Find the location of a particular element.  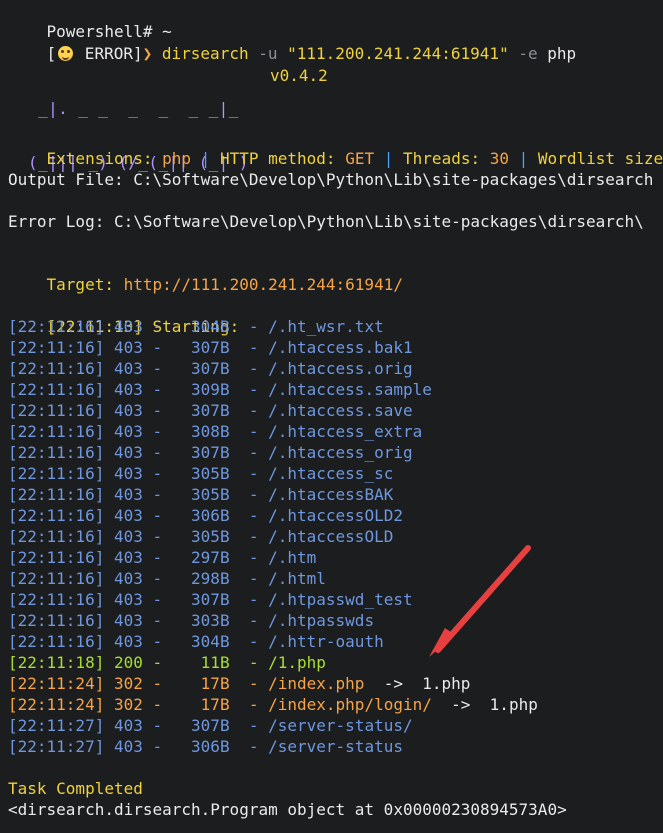

method-value: GET is located at coordinates (360, 158).